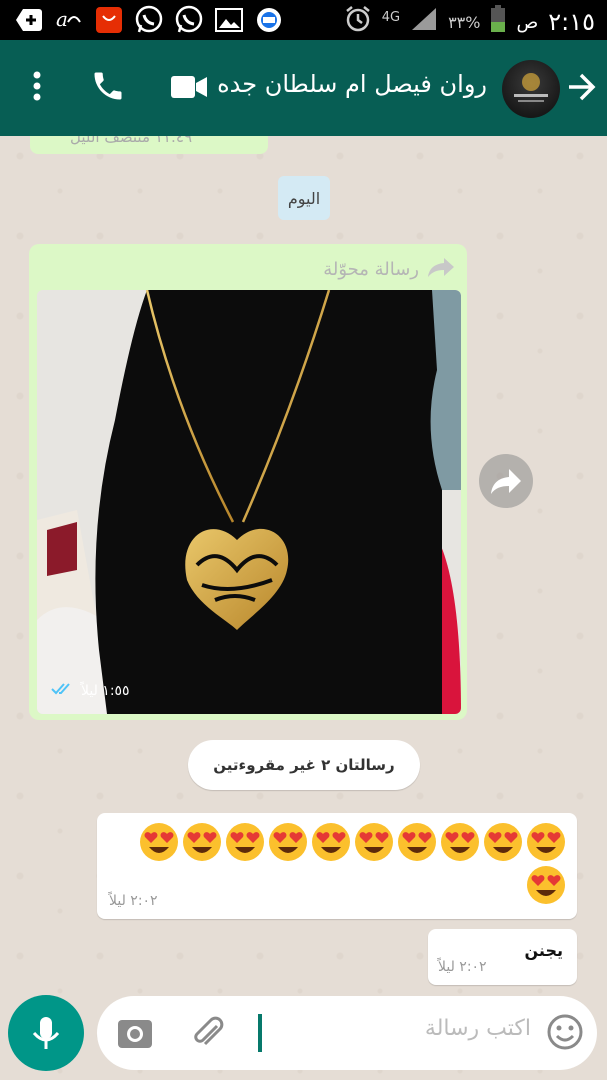  I want to click on video-call-icon, so click(189, 89).